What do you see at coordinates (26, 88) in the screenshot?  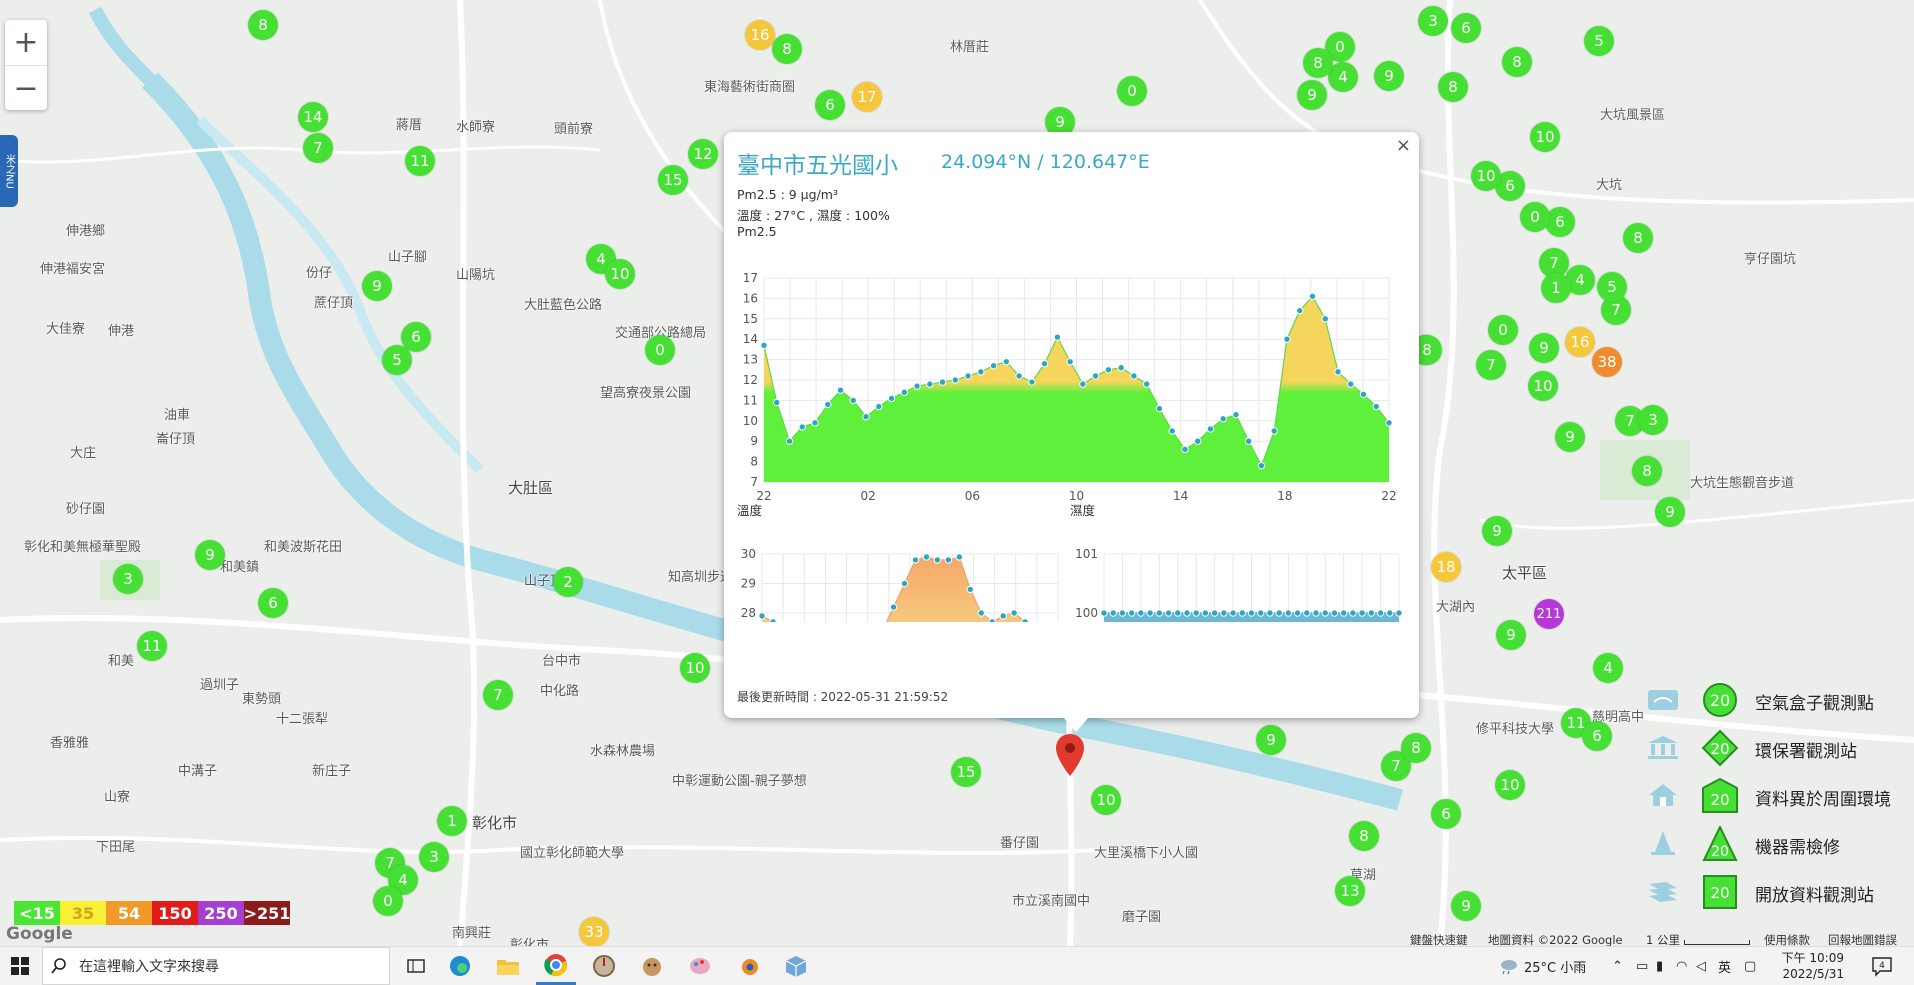 I see `zoom-out-button: −` at bounding box center [26, 88].